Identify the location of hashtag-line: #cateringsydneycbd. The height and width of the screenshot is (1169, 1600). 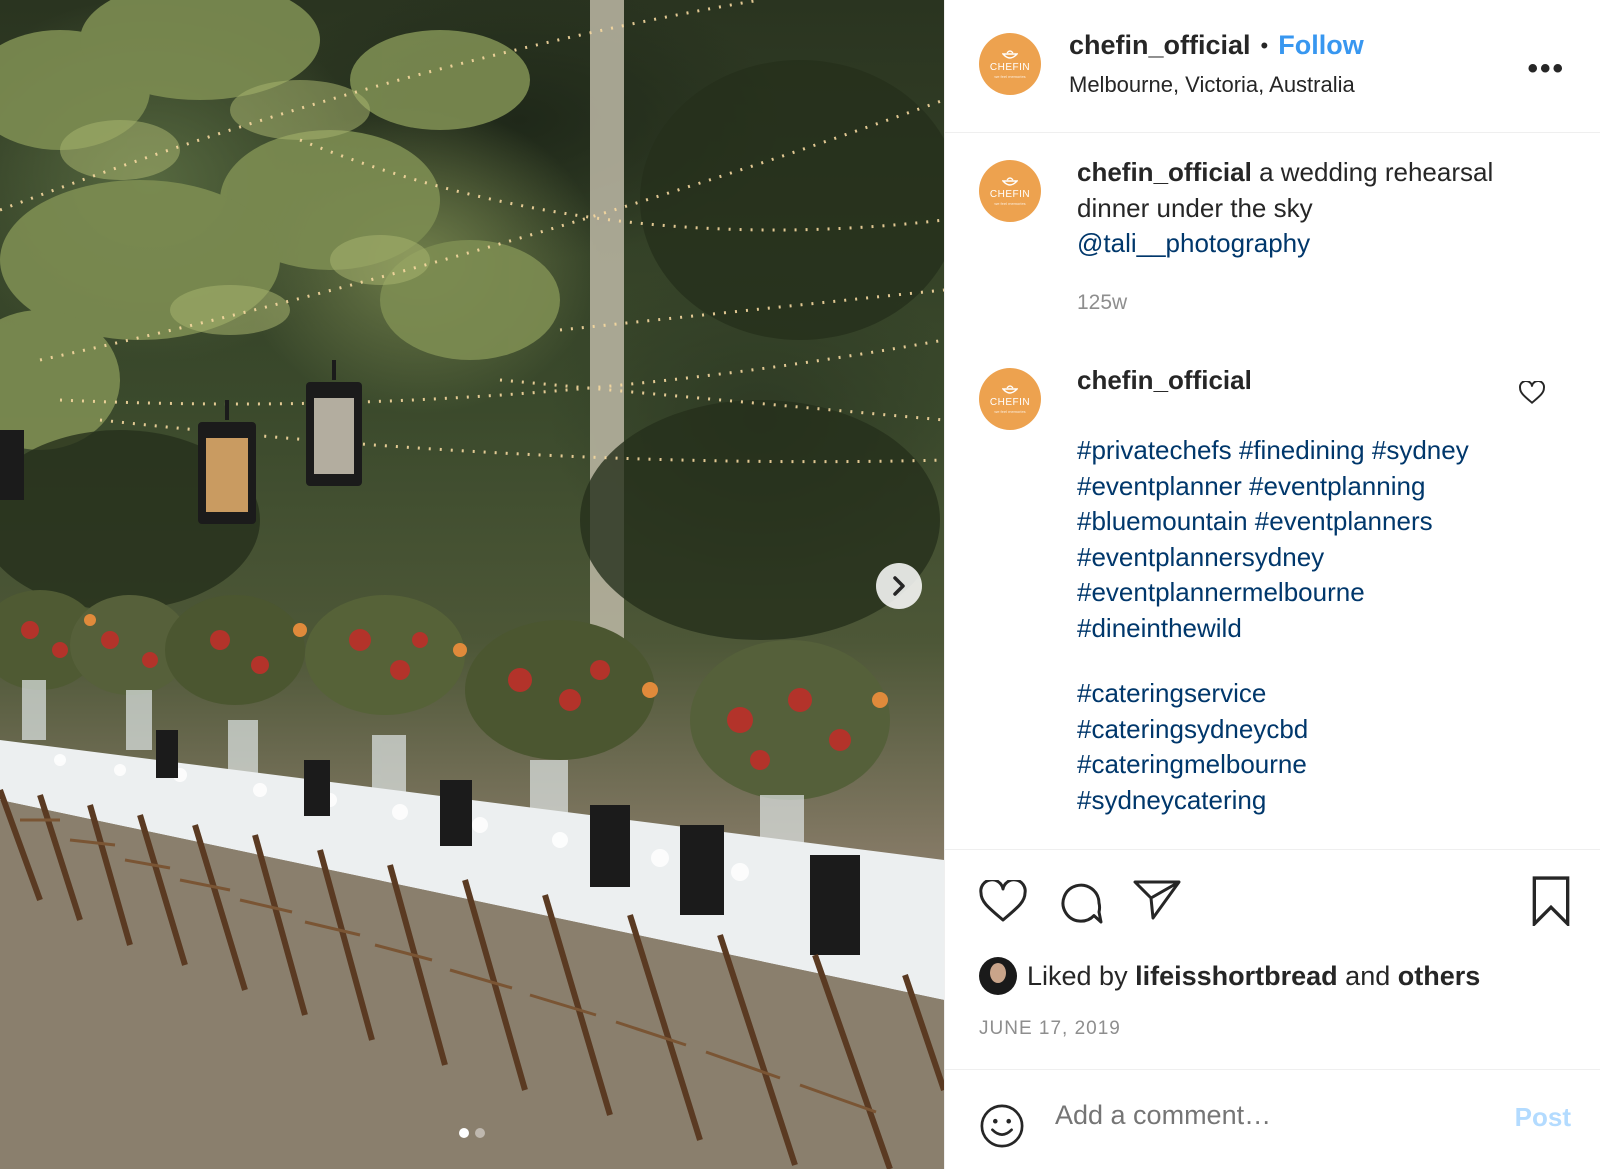
(1317, 730).